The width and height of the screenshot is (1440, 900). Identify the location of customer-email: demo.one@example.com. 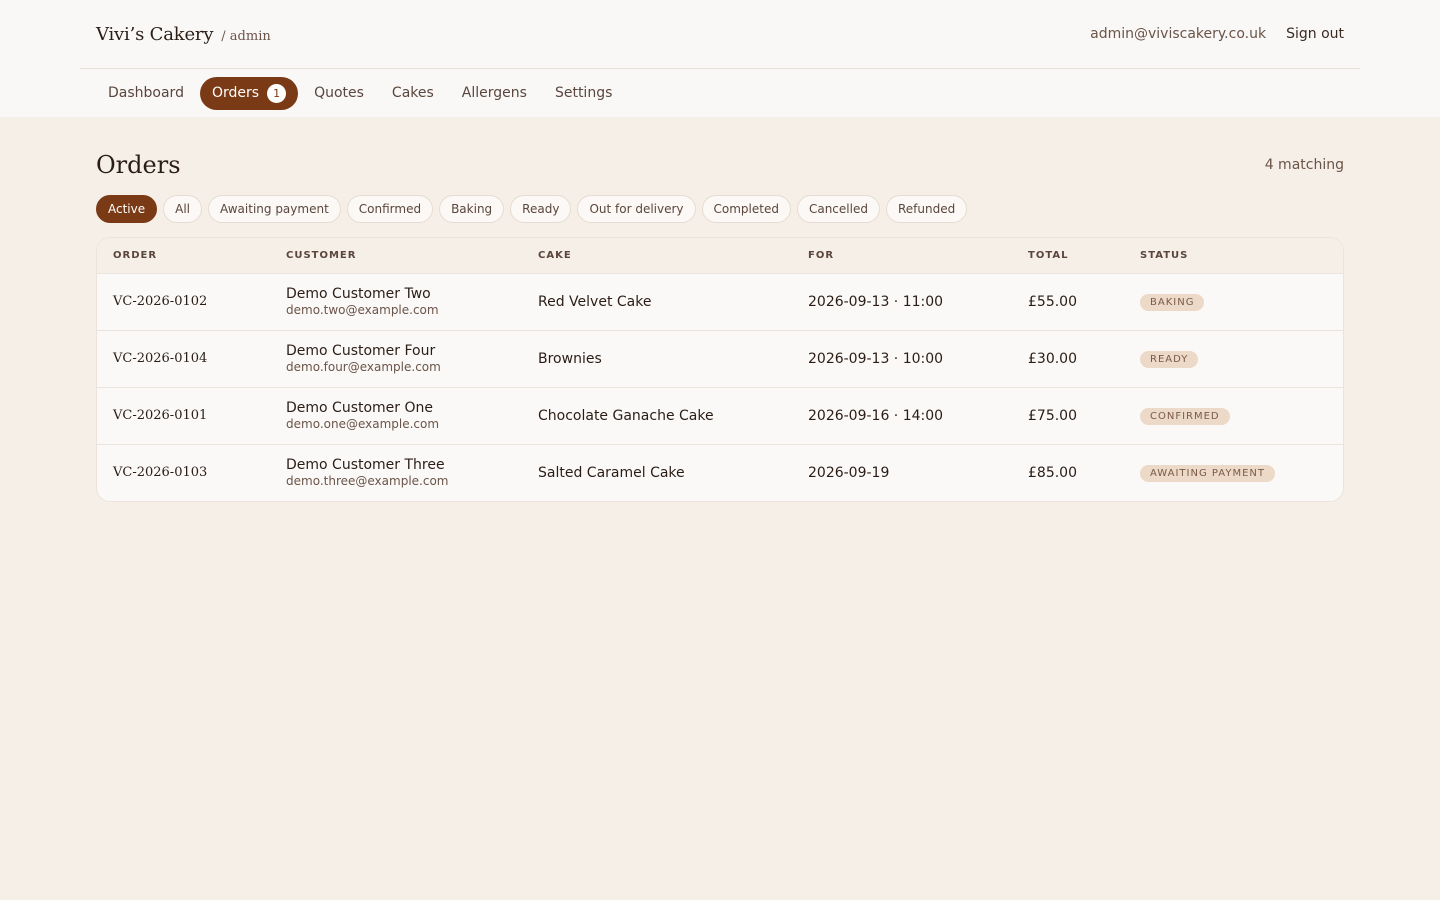
(363, 424).